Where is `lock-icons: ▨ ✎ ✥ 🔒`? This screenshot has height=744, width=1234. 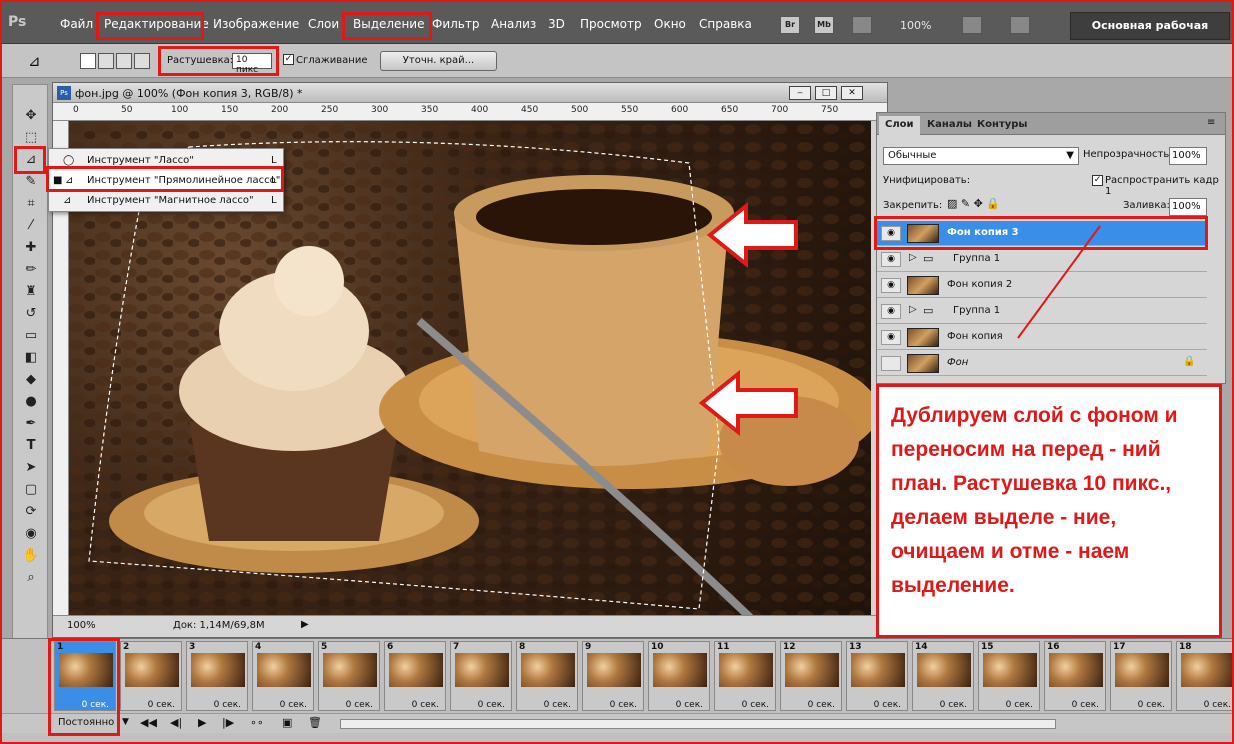 lock-icons: ▨ ✎ ✥ 🔒 is located at coordinates (973, 203).